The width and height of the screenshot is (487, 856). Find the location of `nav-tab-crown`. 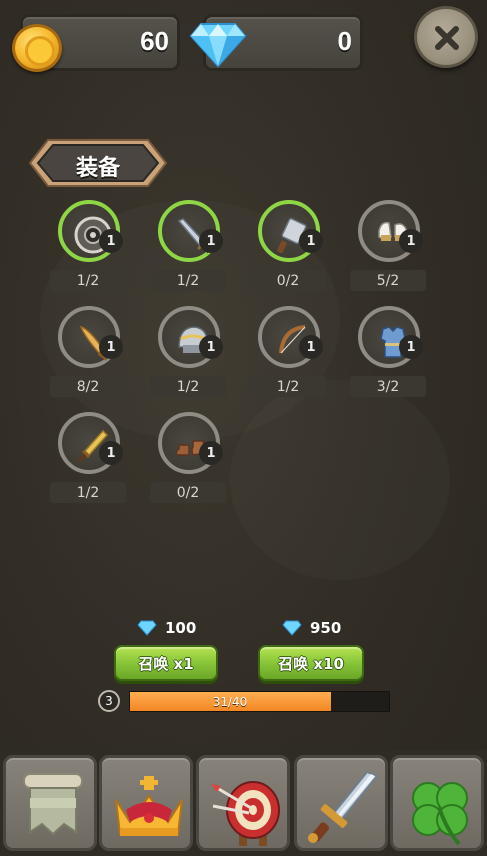

nav-tab-crown is located at coordinates (146, 803).